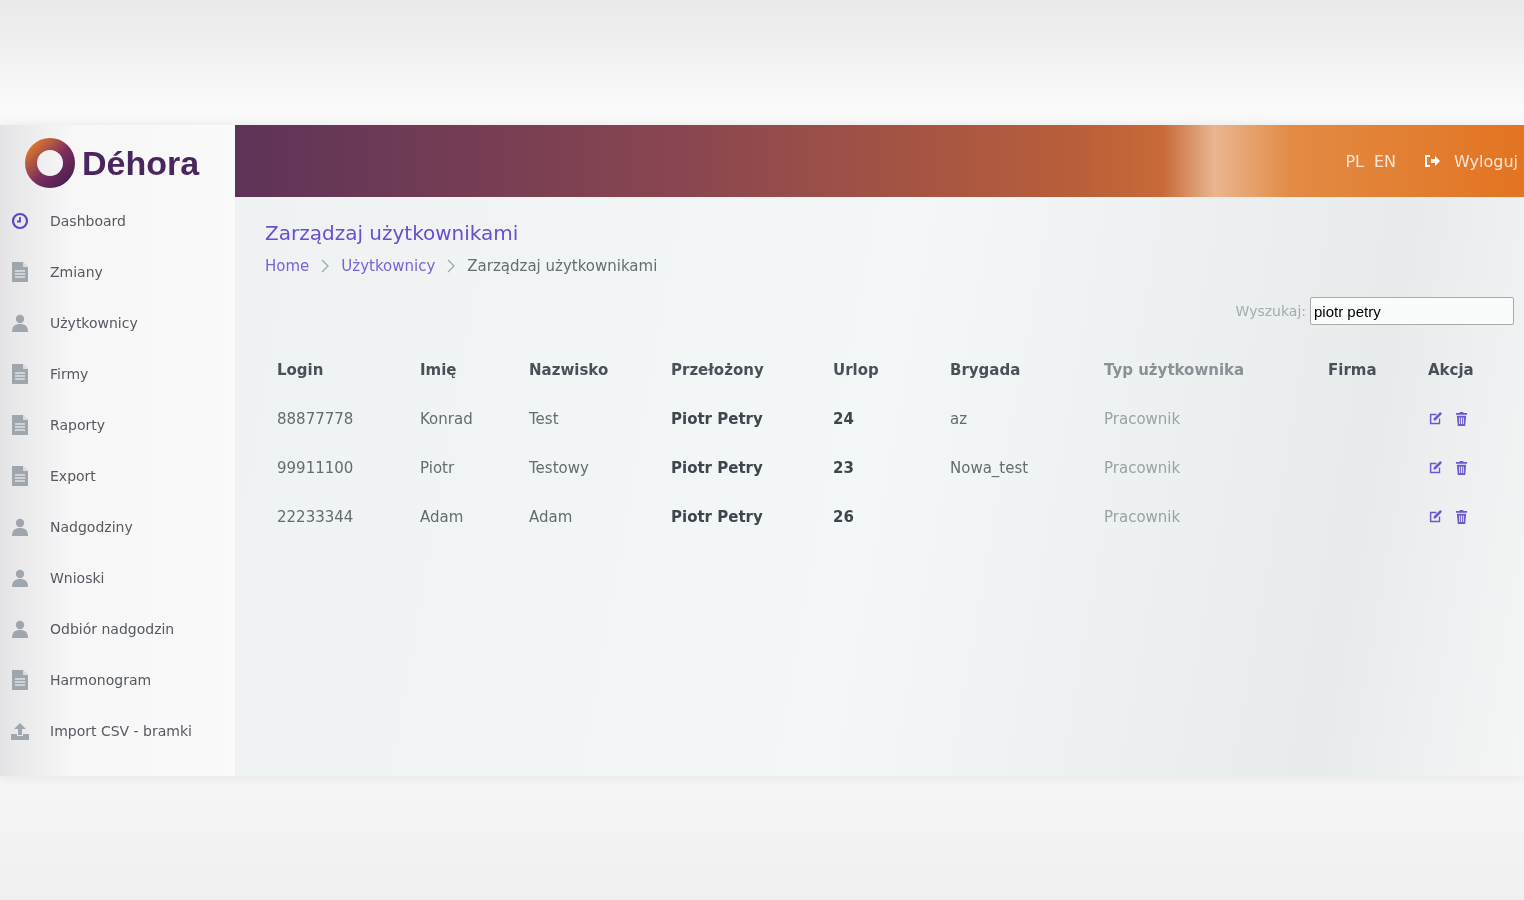  What do you see at coordinates (316, 418) in the screenshot?
I see `table-cell-text: 88877778` at bounding box center [316, 418].